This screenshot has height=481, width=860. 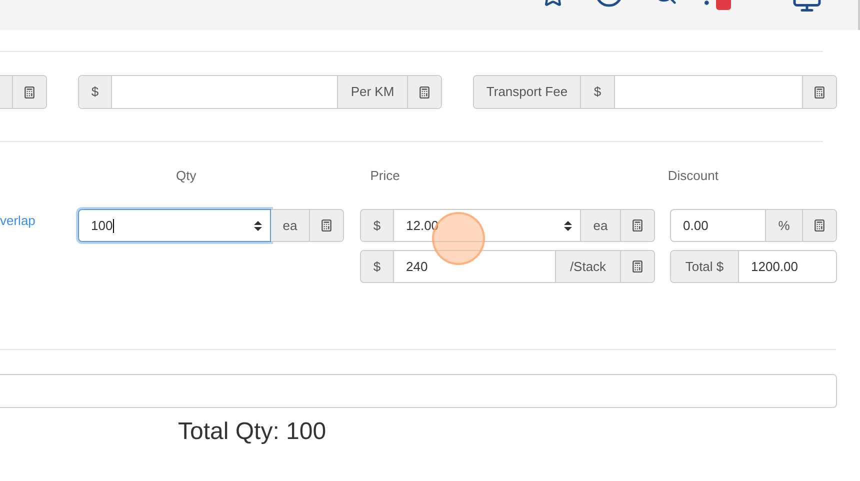 What do you see at coordinates (252, 431) in the screenshot?
I see `total-qty-text: Total Qty: 100` at bounding box center [252, 431].